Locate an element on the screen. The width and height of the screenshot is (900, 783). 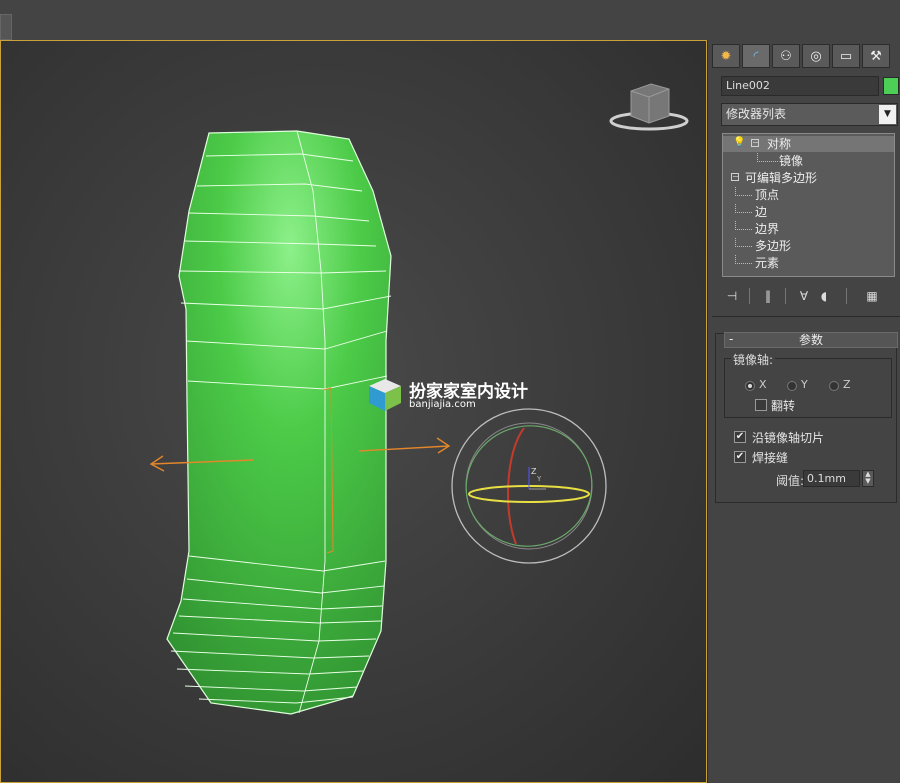
stack-item-label: 可编辑多边形 is located at coordinates (781, 178).